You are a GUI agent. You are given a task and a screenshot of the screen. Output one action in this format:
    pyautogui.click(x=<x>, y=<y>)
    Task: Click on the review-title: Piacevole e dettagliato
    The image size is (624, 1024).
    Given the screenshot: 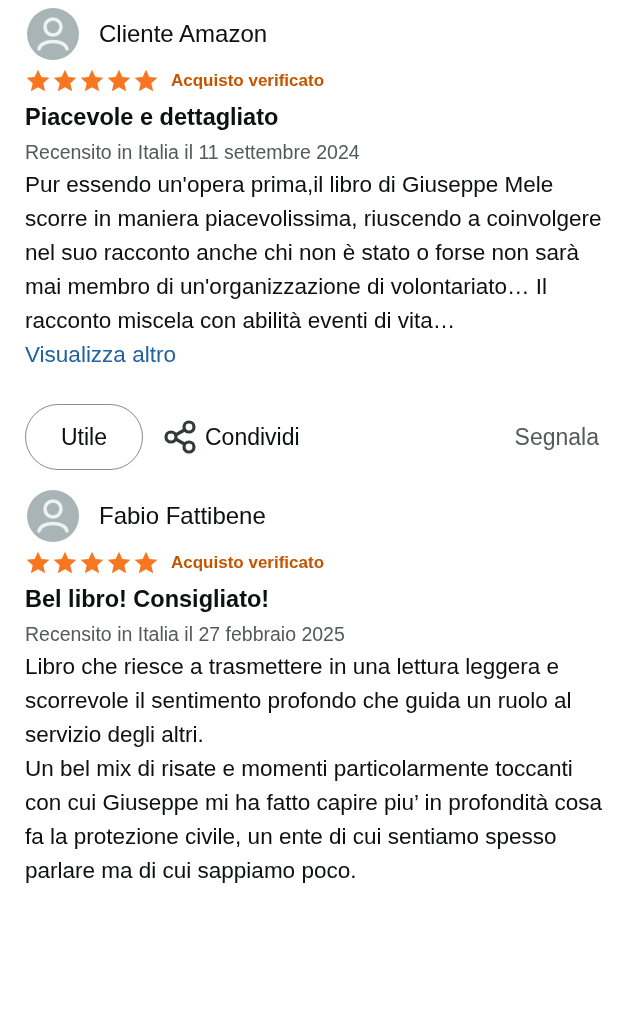 What is the action you would take?
    pyautogui.click(x=152, y=117)
    